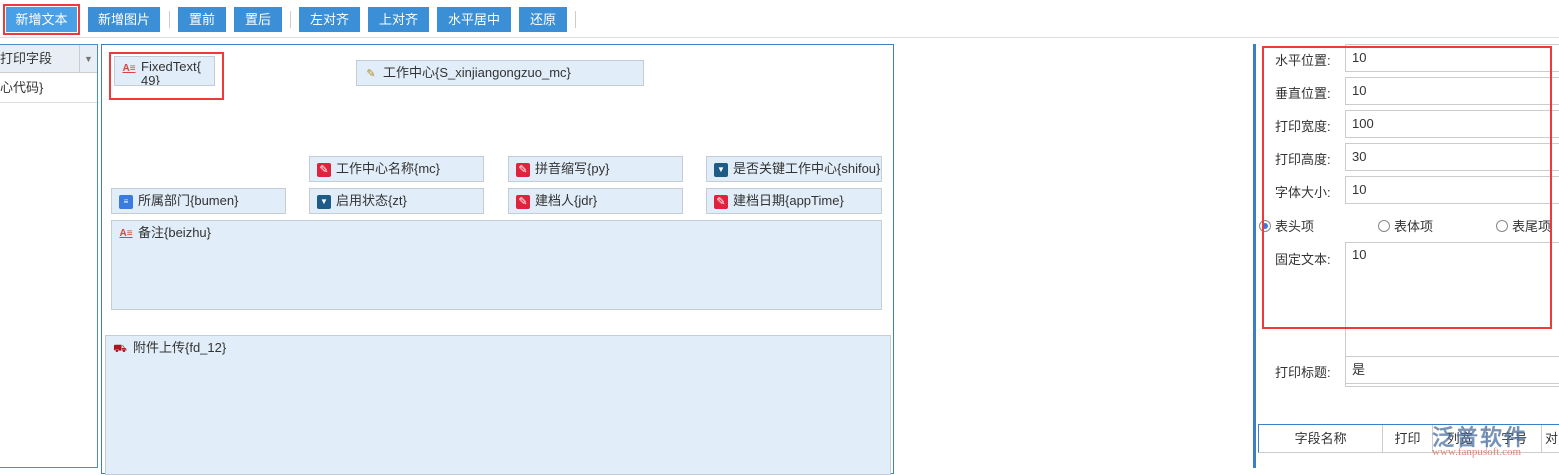 This screenshot has width=1559, height=475. I want to click on field-zt: ▼ 启用状态{zt}, so click(396, 201).